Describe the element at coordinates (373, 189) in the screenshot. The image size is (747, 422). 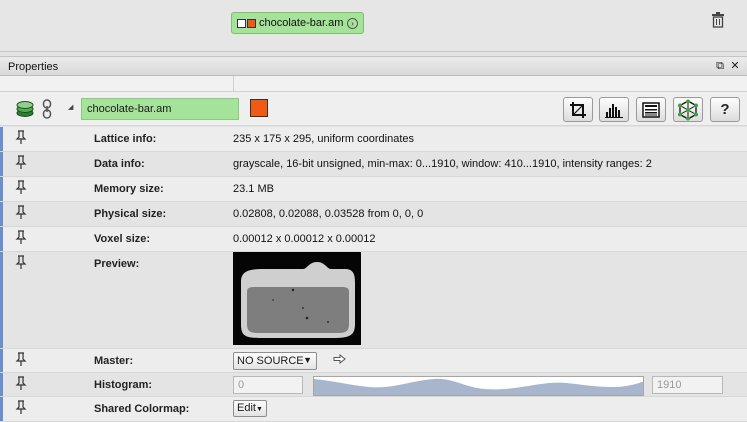
I see `property-row-memory: Memory size: 23.1 MB` at that location.